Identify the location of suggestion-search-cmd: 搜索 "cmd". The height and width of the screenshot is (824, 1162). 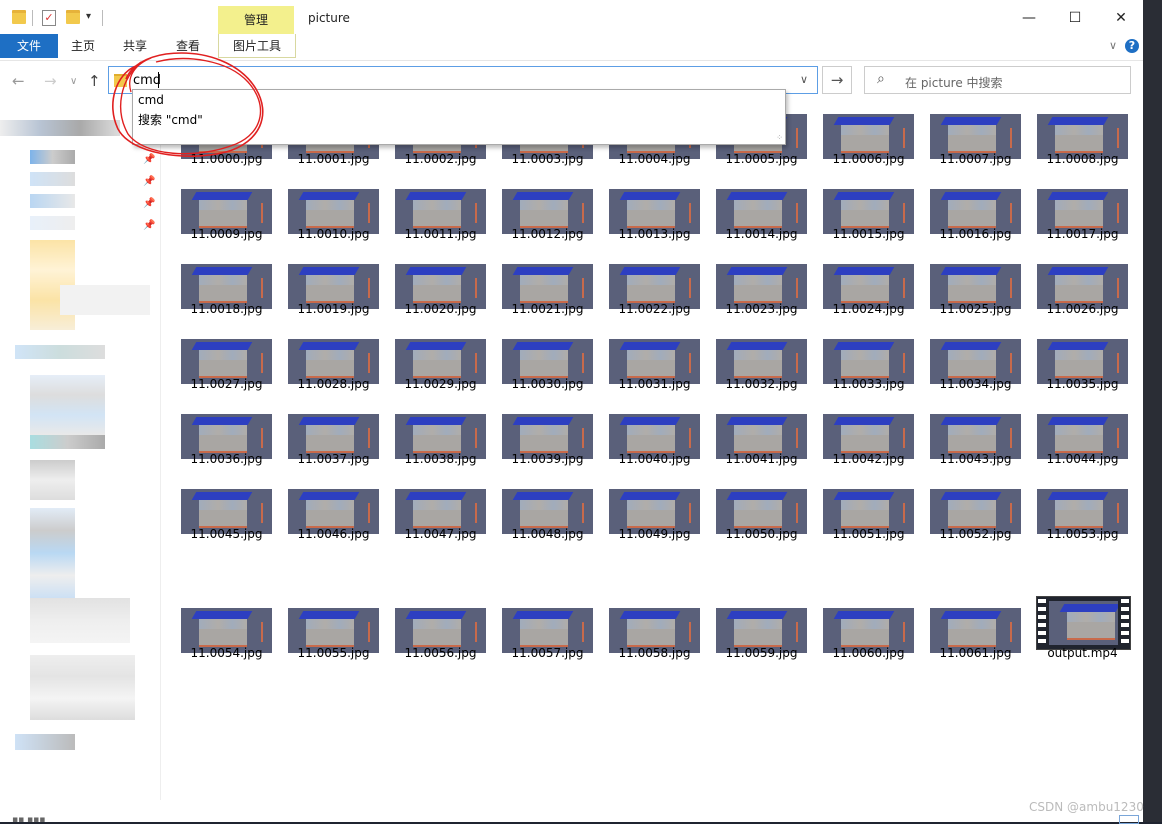
(170, 119).